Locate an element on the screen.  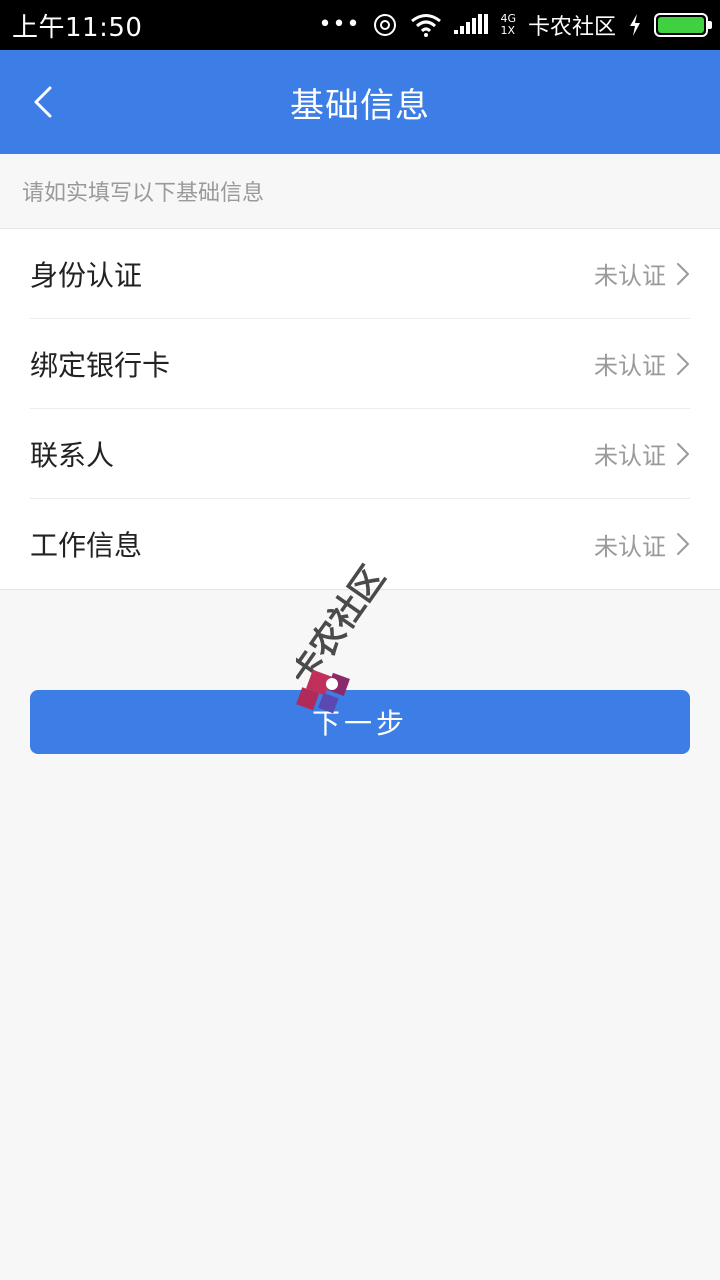
item-label: 身份认证 is located at coordinates (86, 275).